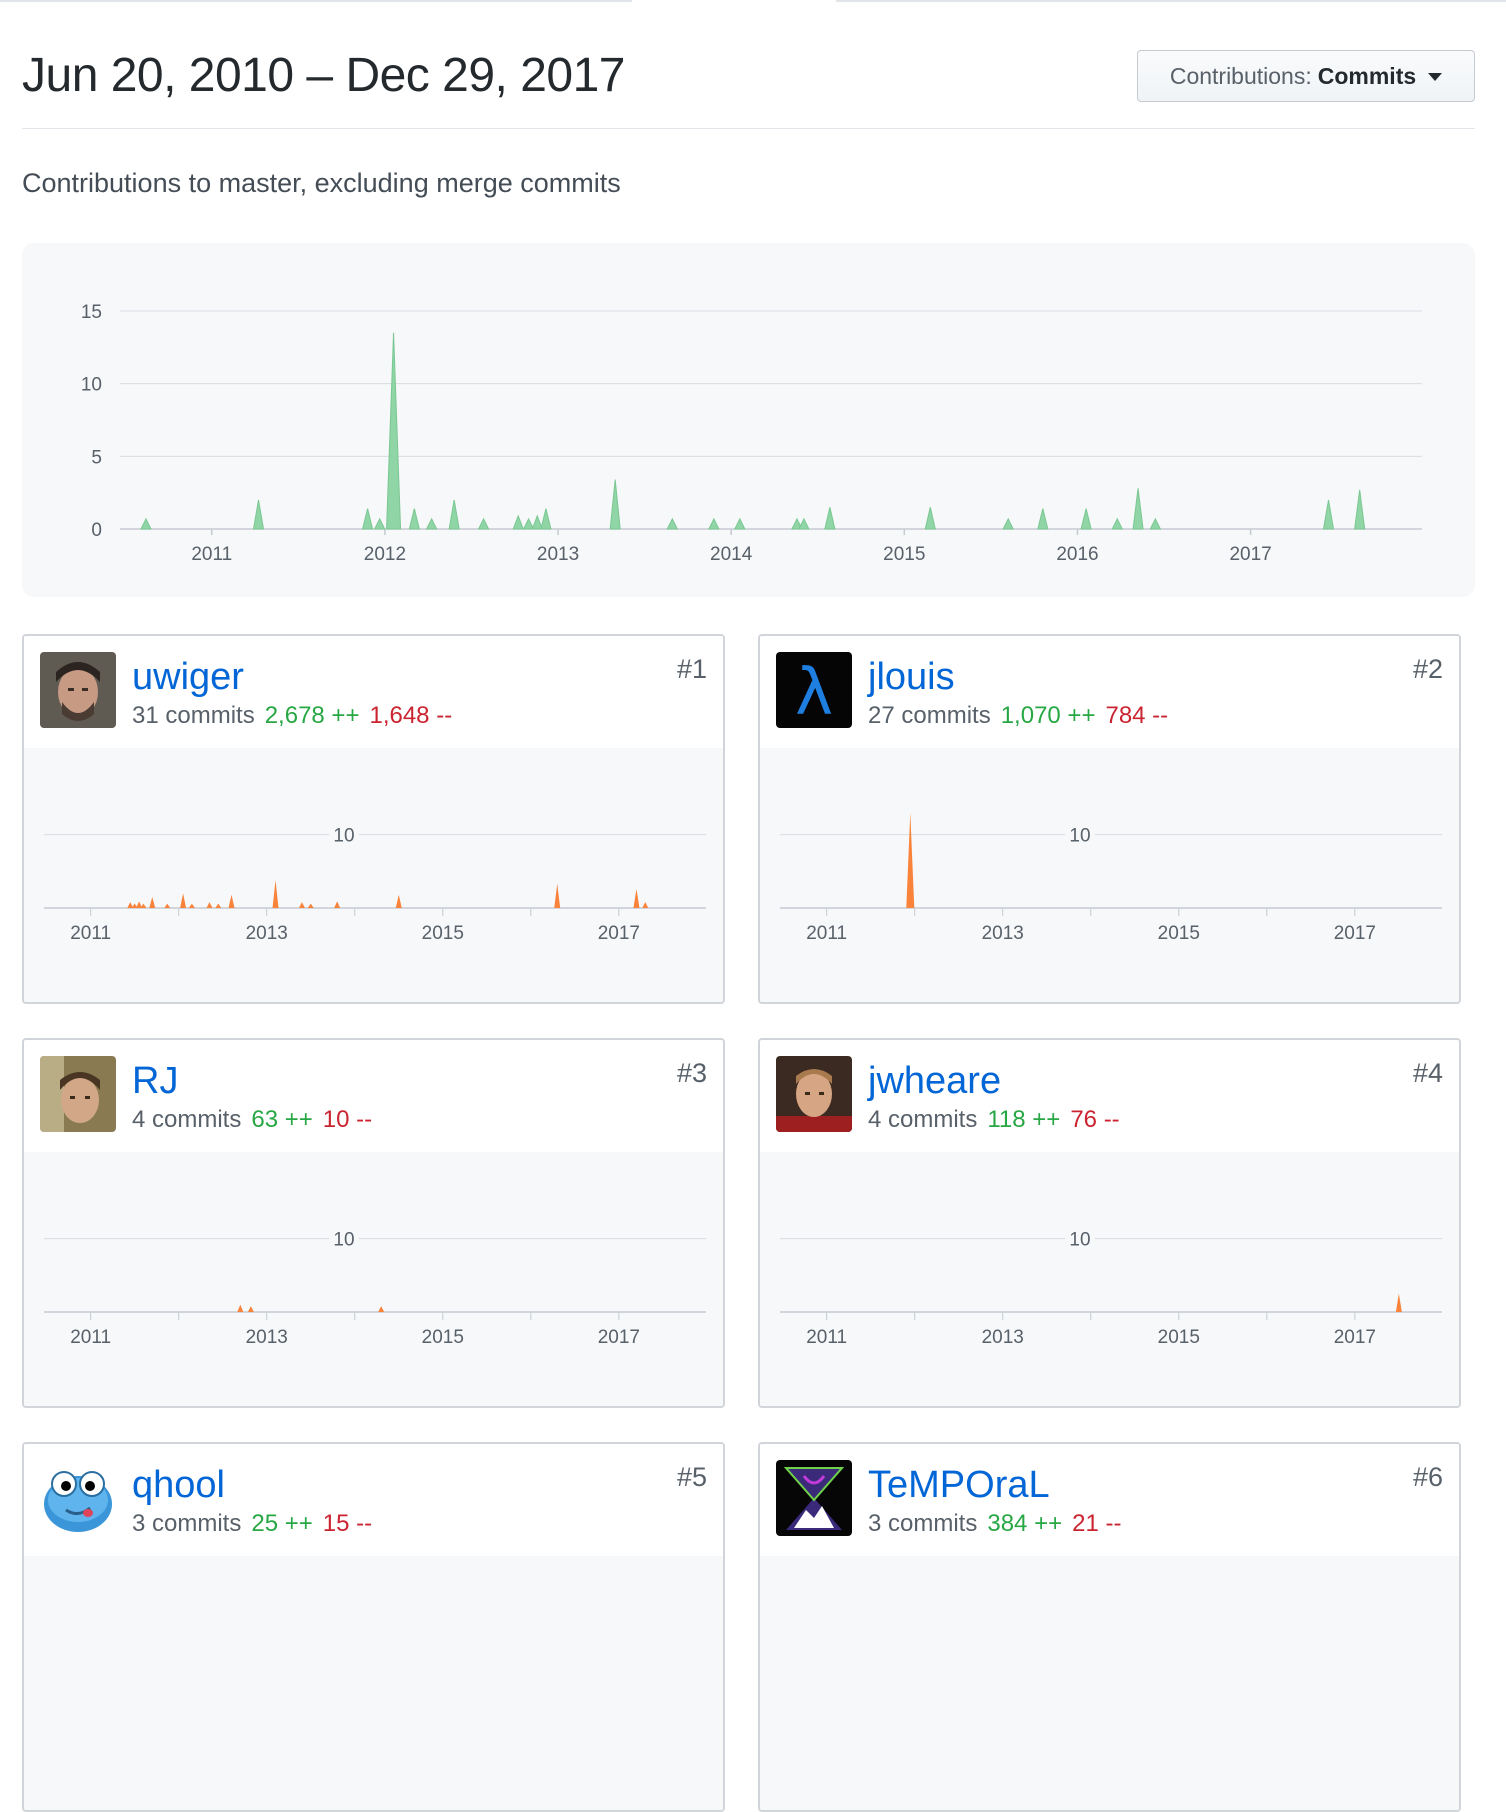  Describe the element at coordinates (178, 1485) in the screenshot. I see `contributor-login-link: qhool` at that location.